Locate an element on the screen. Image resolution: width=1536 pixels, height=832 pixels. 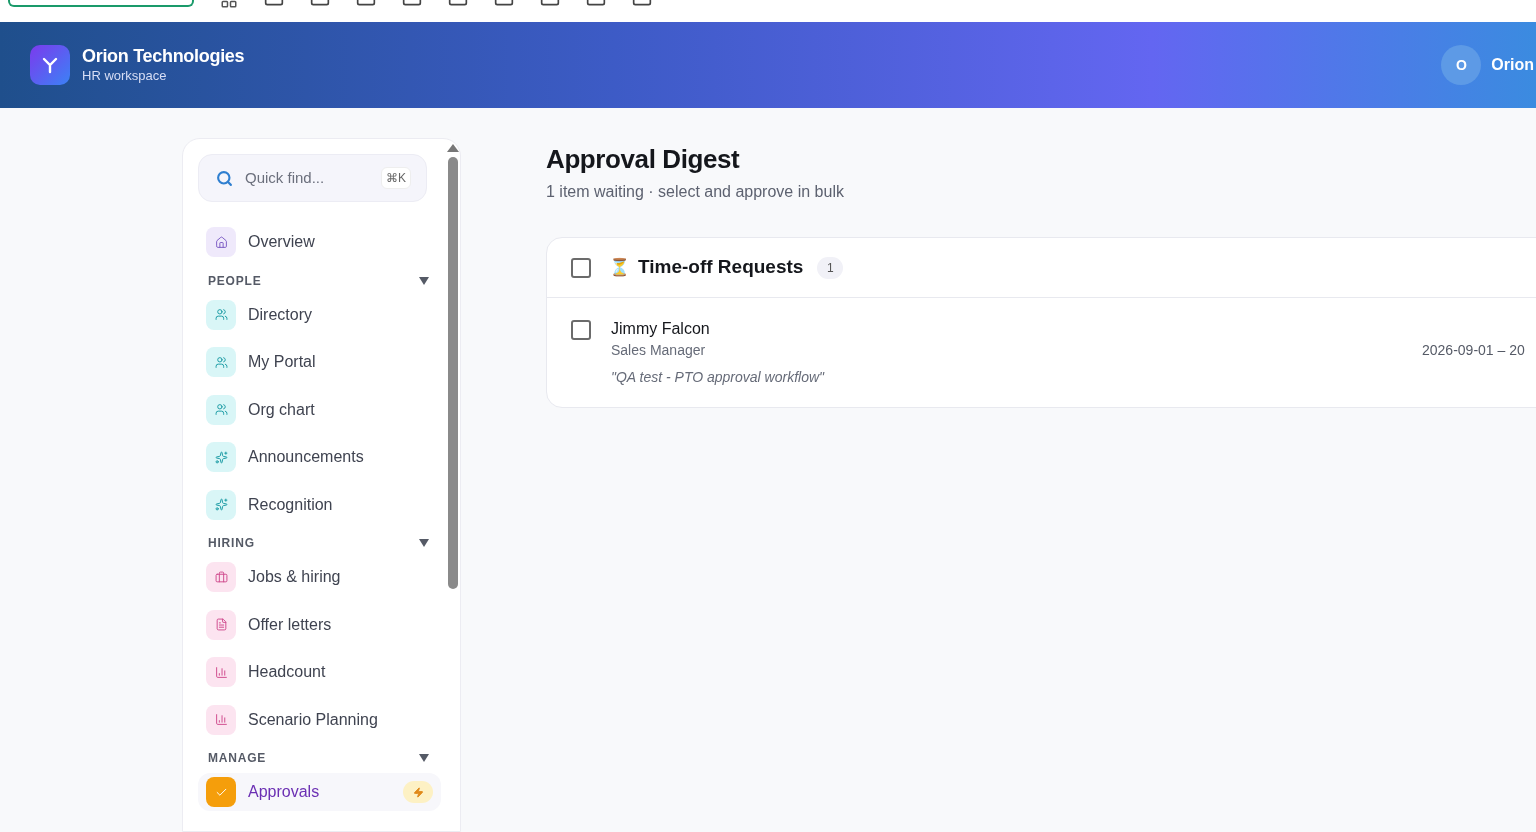
hourglass-icon: ⏳ is located at coordinates (619, 267).